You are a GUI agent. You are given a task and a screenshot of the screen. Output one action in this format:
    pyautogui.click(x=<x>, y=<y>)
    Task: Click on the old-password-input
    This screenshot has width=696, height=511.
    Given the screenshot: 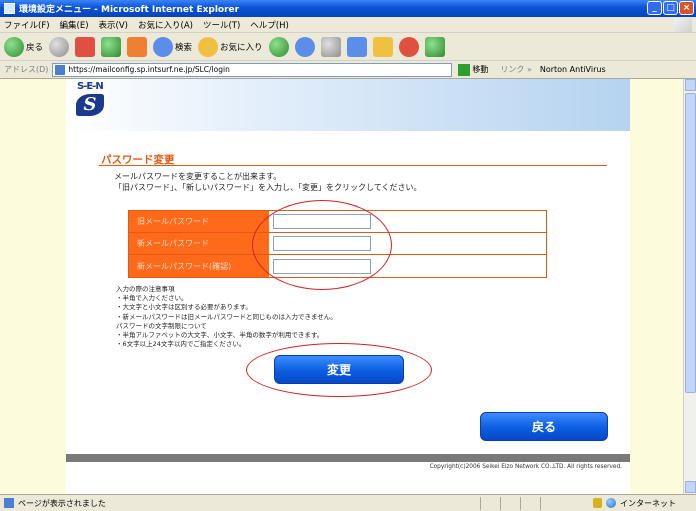 What is the action you would take?
    pyautogui.click(x=322, y=221)
    